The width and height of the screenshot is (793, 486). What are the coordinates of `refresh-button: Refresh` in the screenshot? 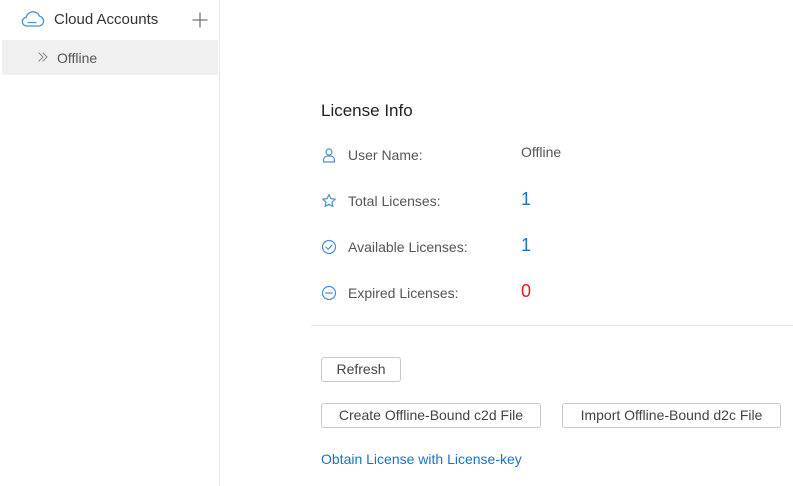 It's located at (361, 369).